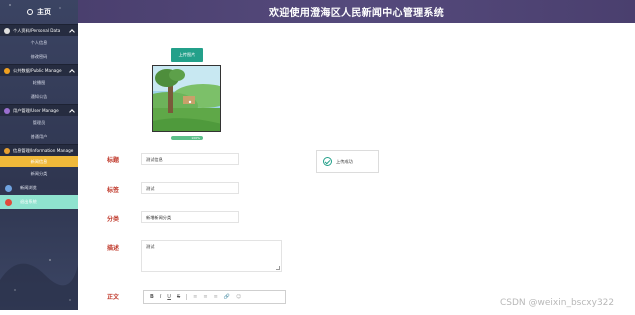 Image resolution: width=635 pixels, height=315 pixels. What do you see at coordinates (8, 188) in the screenshot?
I see `browse-icon` at bounding box center [8, 188].